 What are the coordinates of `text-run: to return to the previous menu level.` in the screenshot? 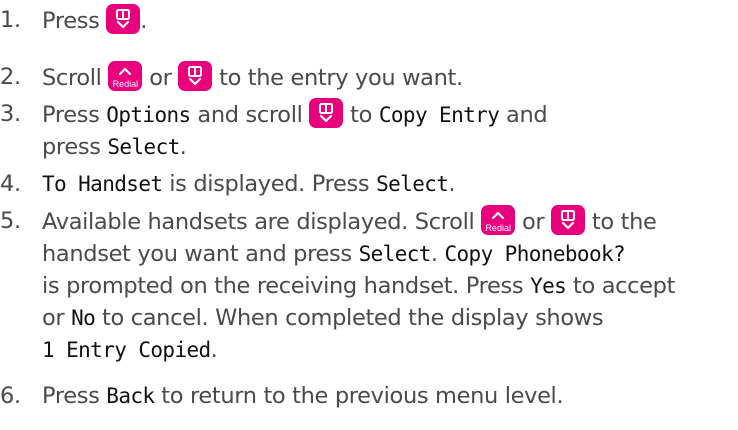 It's located at (359, 396).